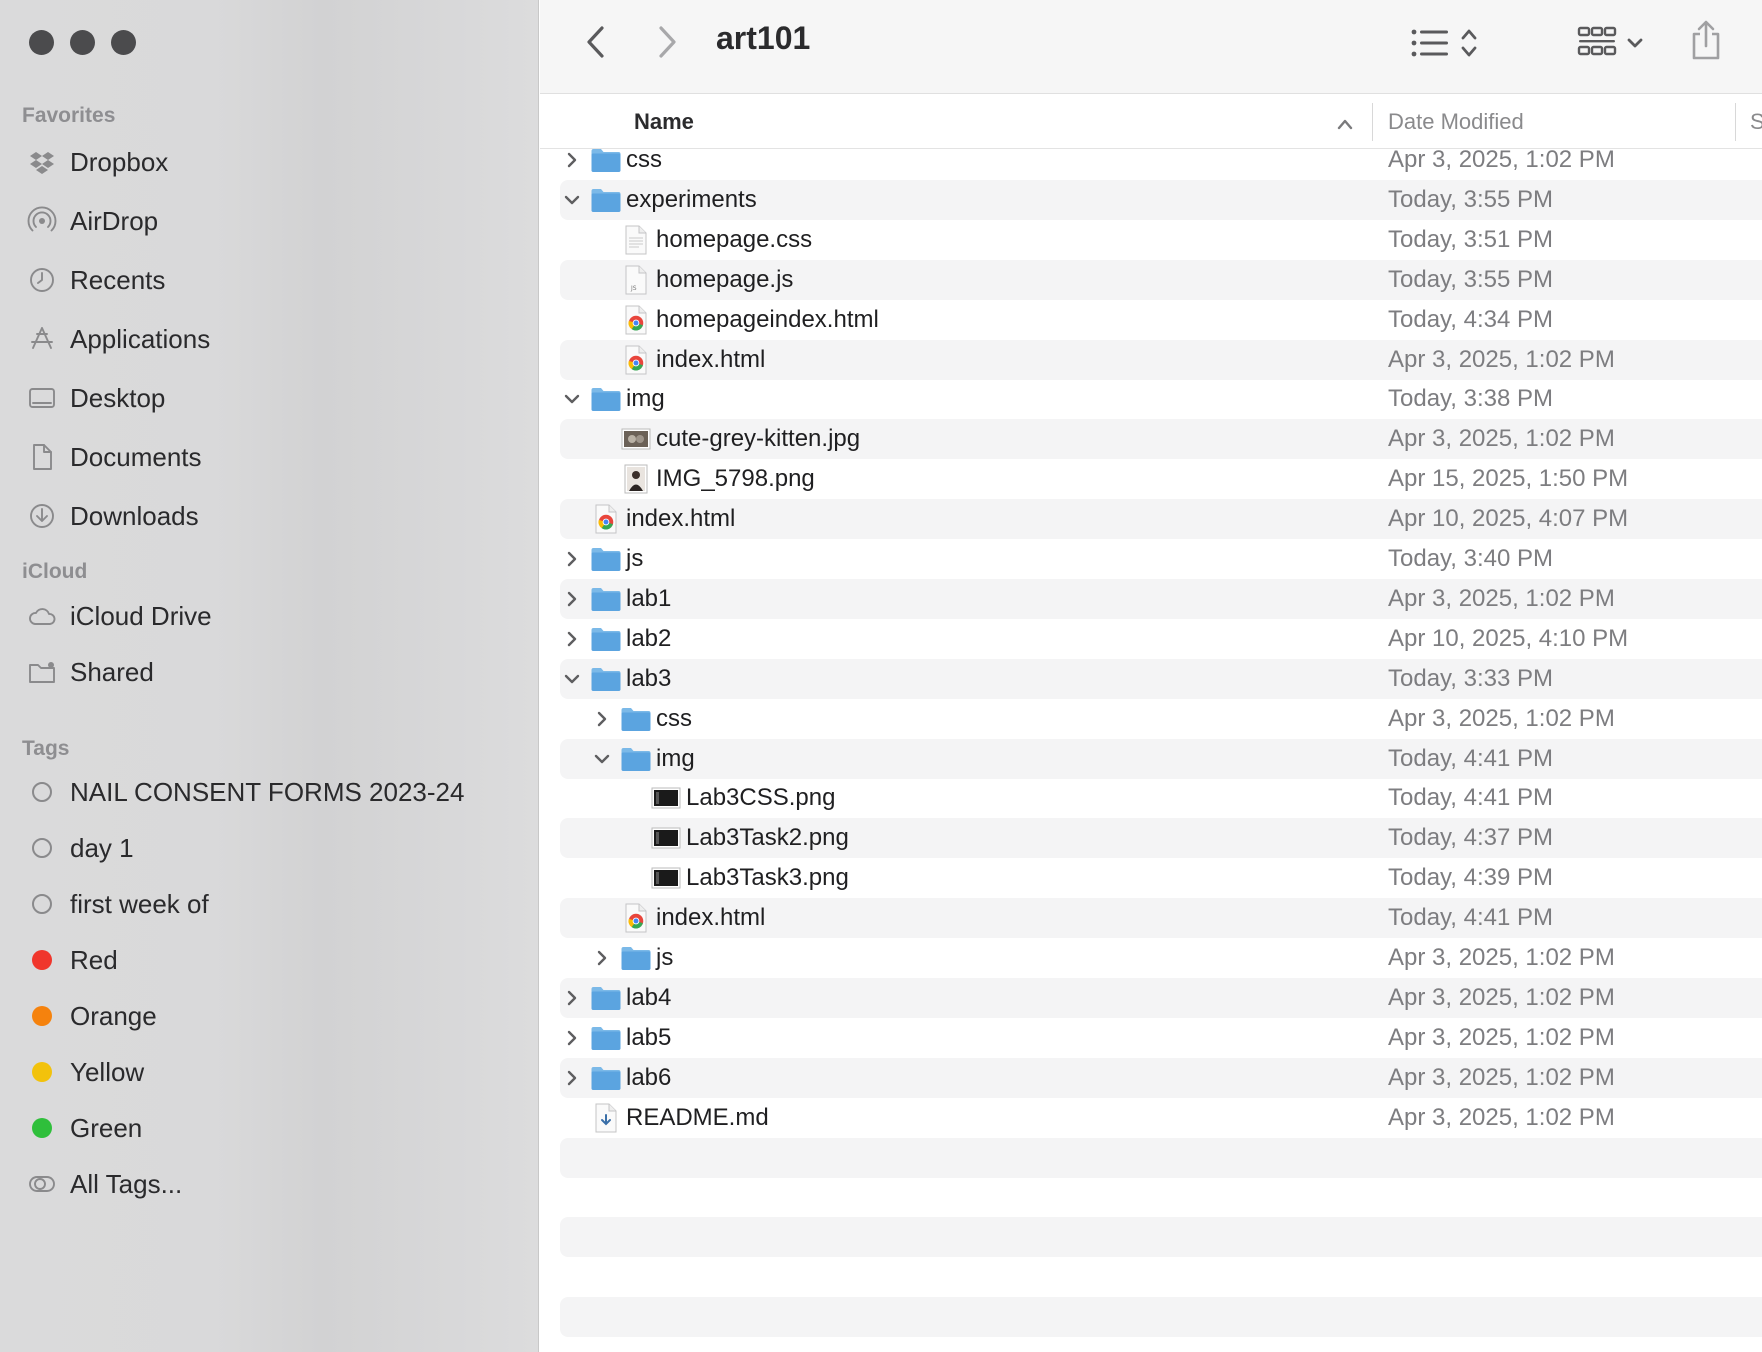 This screenshot has height=1352, width=1762. I want to click on sidebar-item-label: NAIL CONSENT FORMS 2023-24, so click(267, 791).